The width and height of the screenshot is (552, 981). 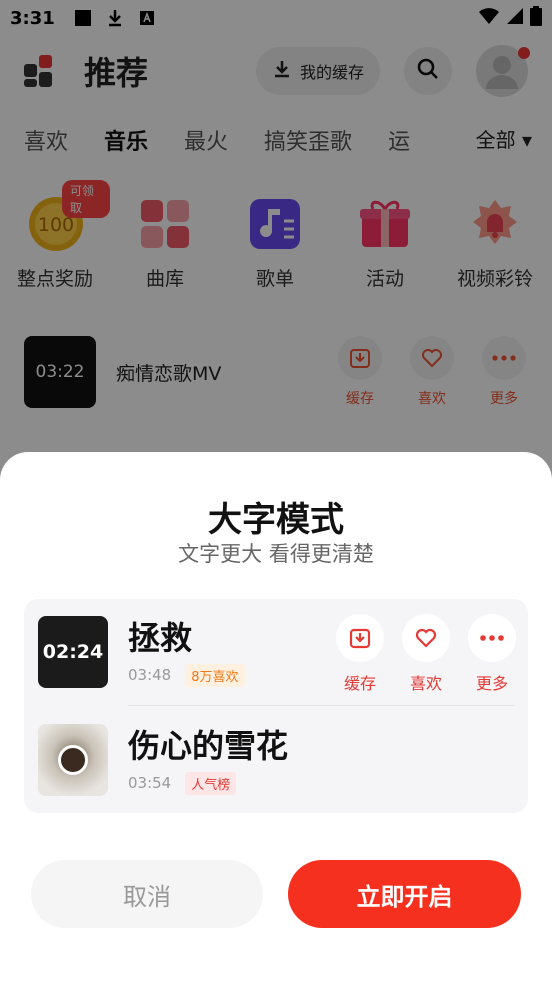 What do you see at coordinates (211, 783) in the screenshot?
I see `chart-tag: 人气榜` at bounding box center [211, 783].